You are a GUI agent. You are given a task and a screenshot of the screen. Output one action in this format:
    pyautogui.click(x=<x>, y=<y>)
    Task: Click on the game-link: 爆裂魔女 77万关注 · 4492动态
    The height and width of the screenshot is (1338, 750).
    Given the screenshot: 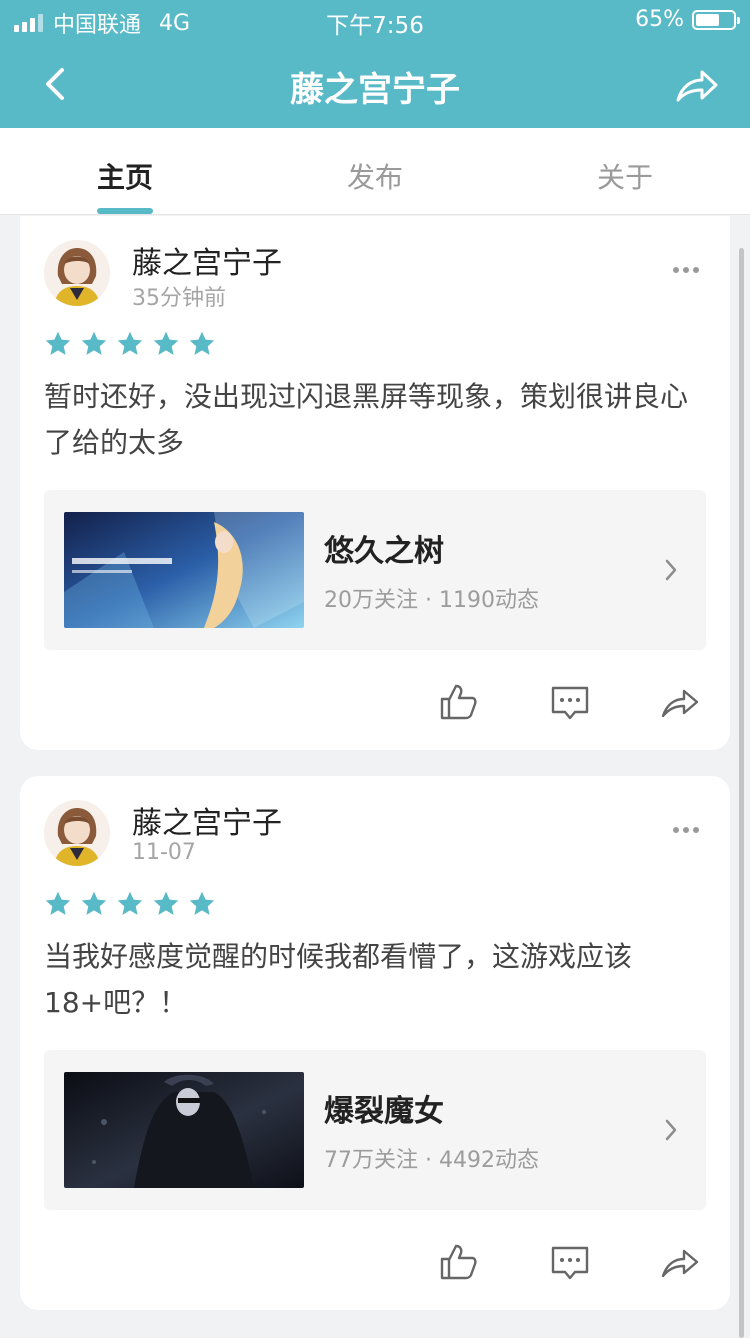 What is the action you would take?
    pyautogui.click(x=375, y=1130)
    